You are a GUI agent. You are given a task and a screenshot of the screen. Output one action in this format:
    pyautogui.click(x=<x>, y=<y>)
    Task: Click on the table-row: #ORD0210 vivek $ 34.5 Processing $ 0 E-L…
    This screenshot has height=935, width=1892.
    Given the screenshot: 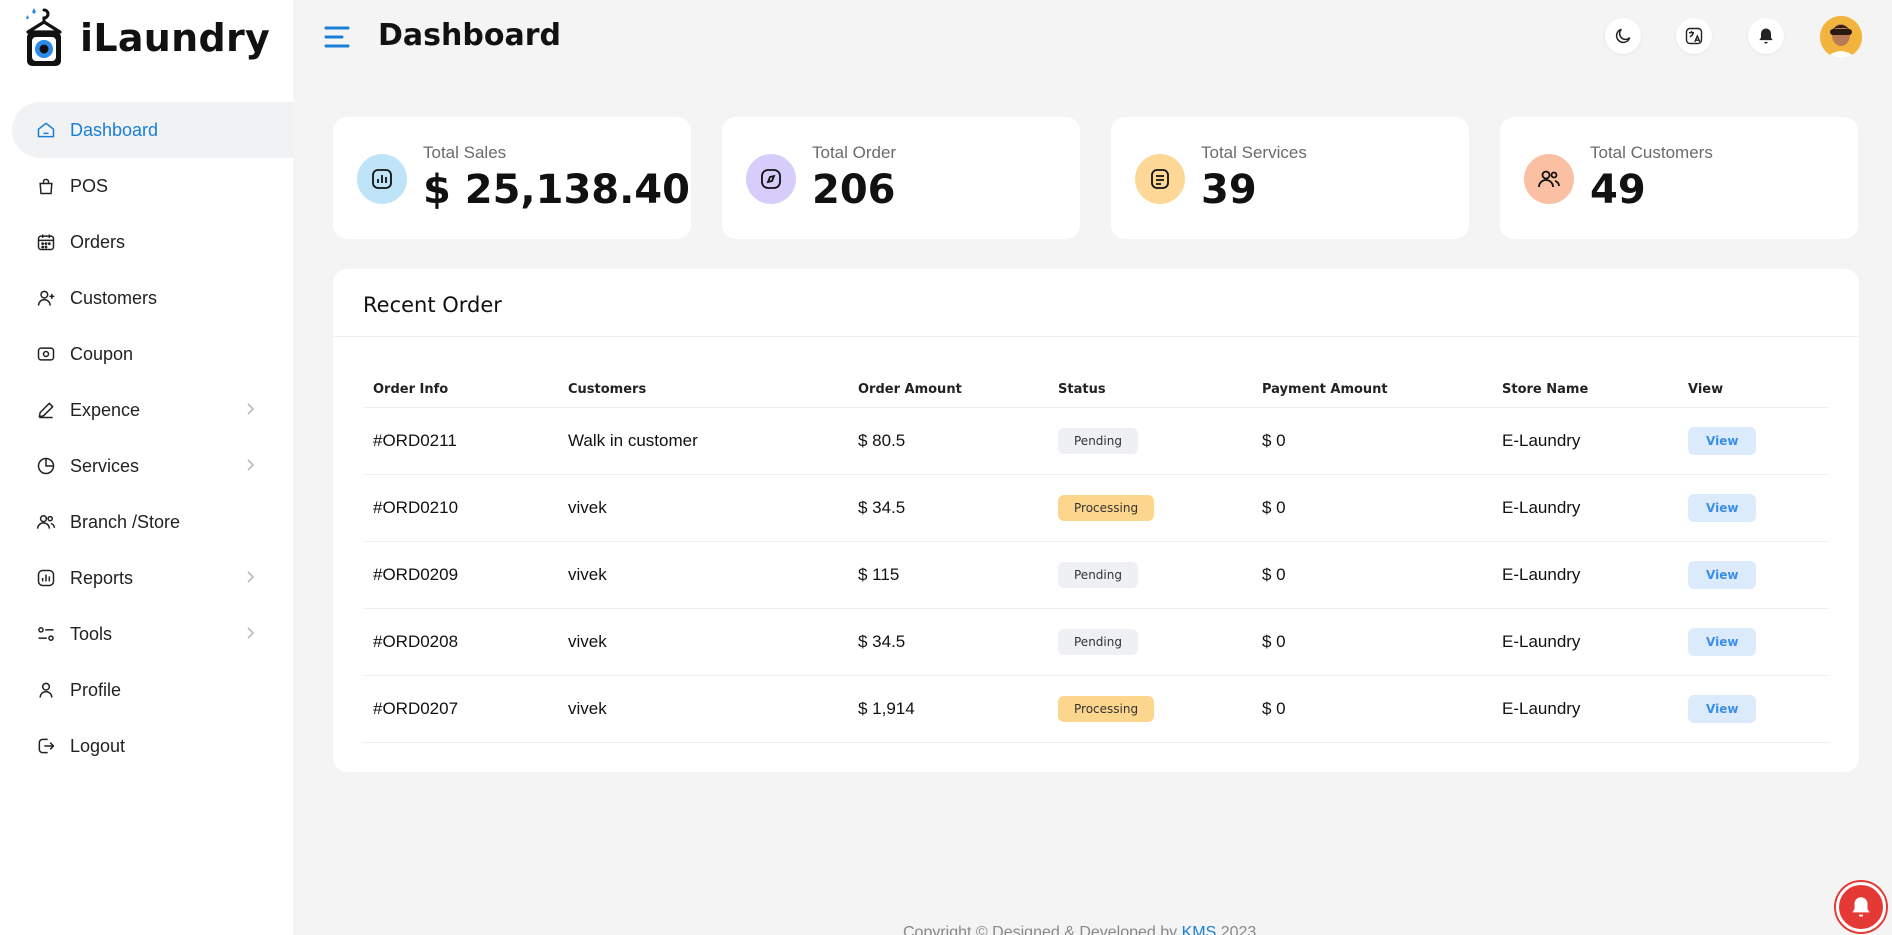 What is the action you would take?
    pyautogui.click(x=1096, y=508)
    